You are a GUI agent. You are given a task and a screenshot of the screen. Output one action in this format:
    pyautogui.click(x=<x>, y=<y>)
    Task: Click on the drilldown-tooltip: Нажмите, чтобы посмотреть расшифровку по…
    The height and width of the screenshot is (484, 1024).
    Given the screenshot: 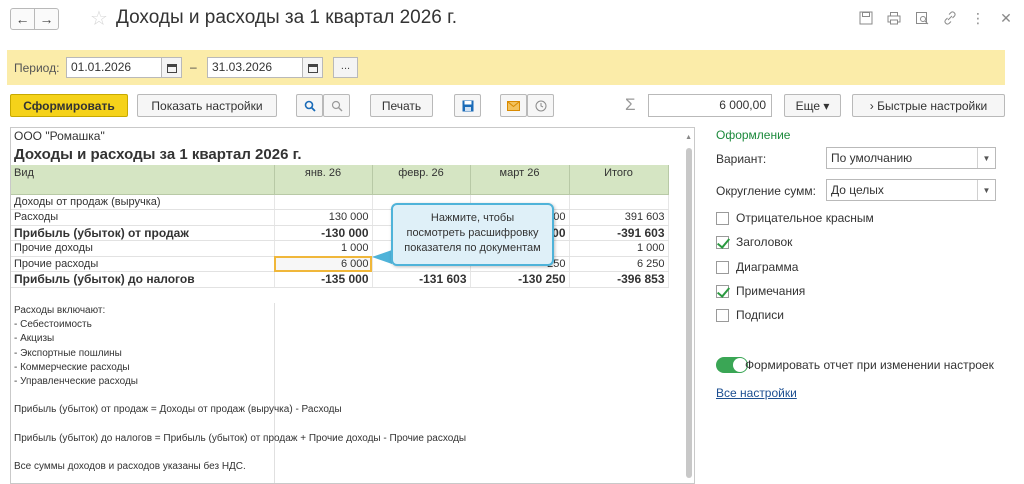 What is the action you would take?
    pyautogui.click(x=472, y=234)
    